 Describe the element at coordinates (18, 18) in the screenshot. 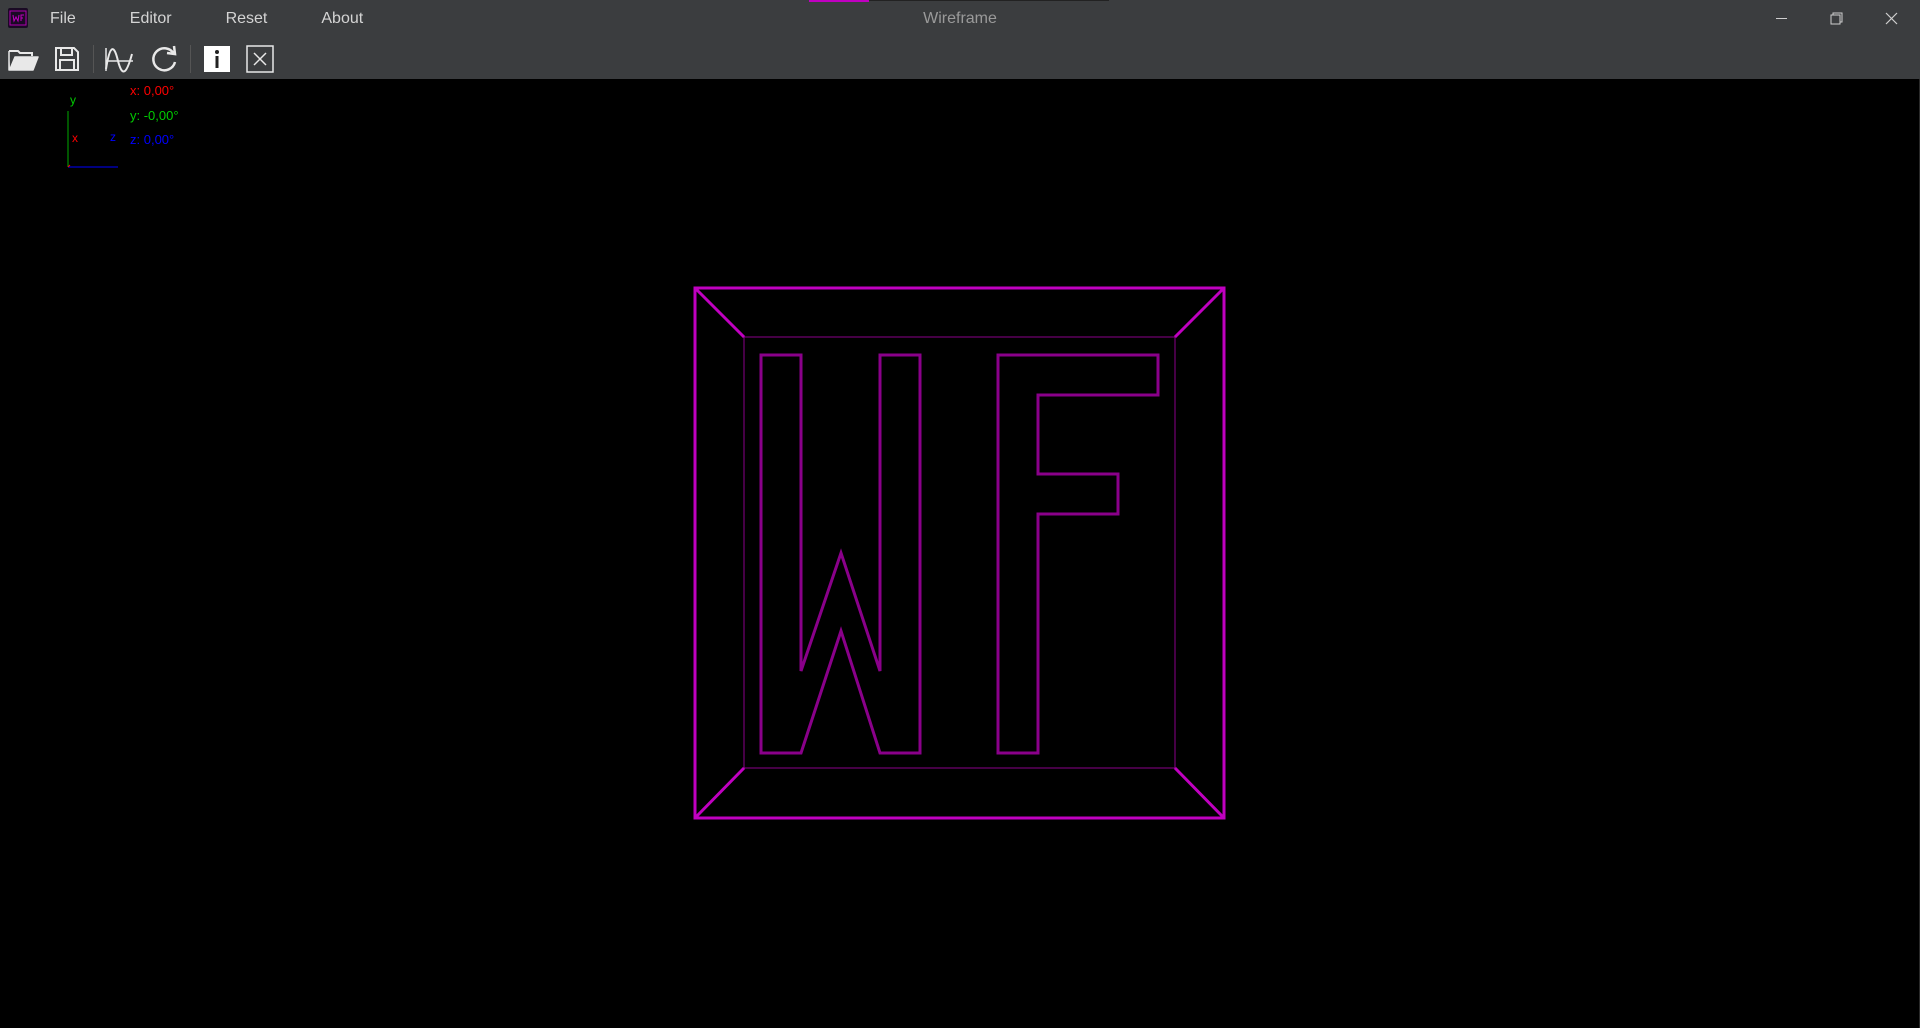

I see `app-icon` at that location.